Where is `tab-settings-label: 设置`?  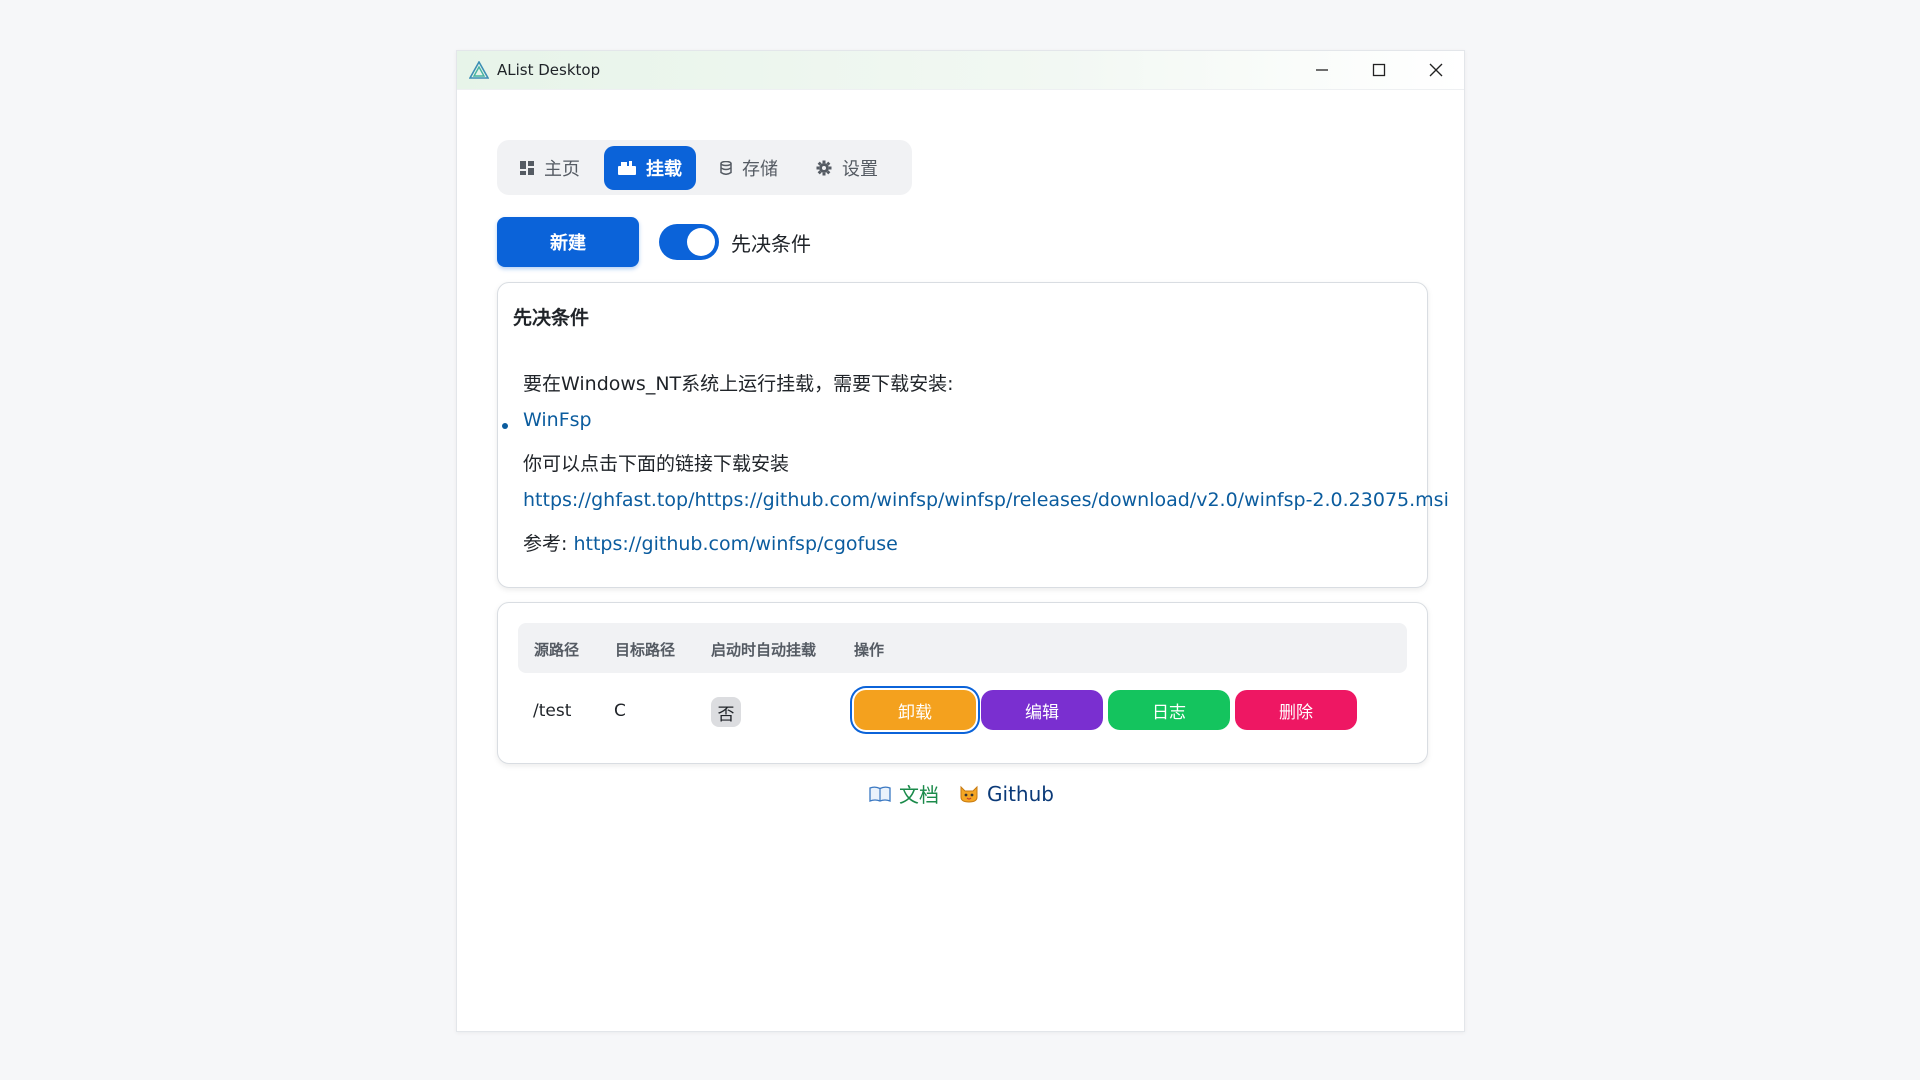 tab-settings-label: 设置 is located at coordinates (860, 169).